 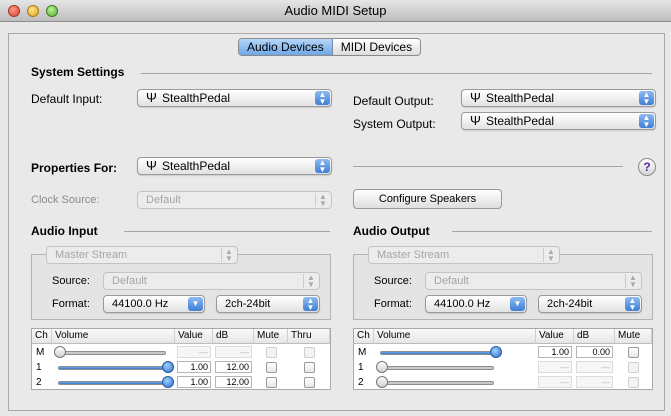 I want to click on output-format-label: Format:, so click(x=393, y=304).